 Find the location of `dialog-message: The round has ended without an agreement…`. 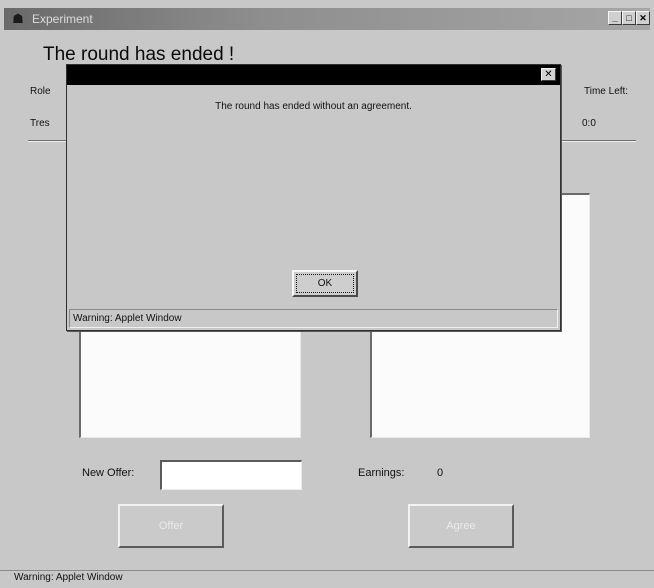

dialog-message: The round has ended without an agreement… is located at coordinates (313, 106).